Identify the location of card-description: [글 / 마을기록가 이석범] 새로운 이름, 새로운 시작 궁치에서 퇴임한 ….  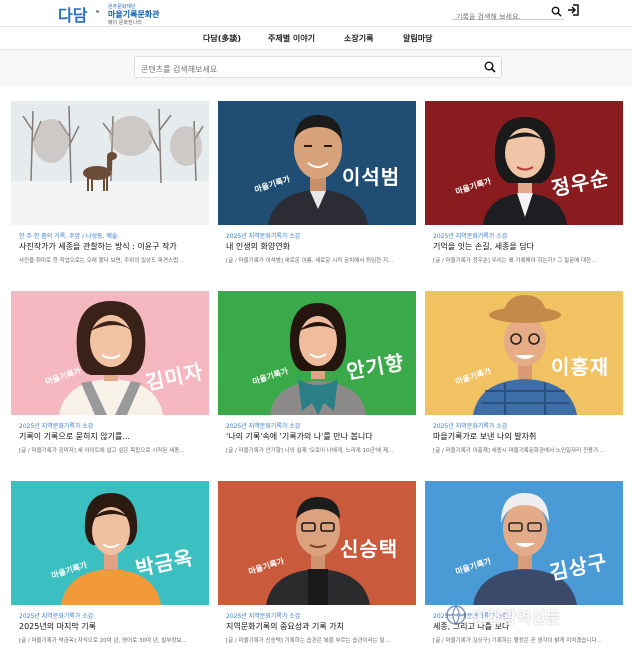
(310, 261).